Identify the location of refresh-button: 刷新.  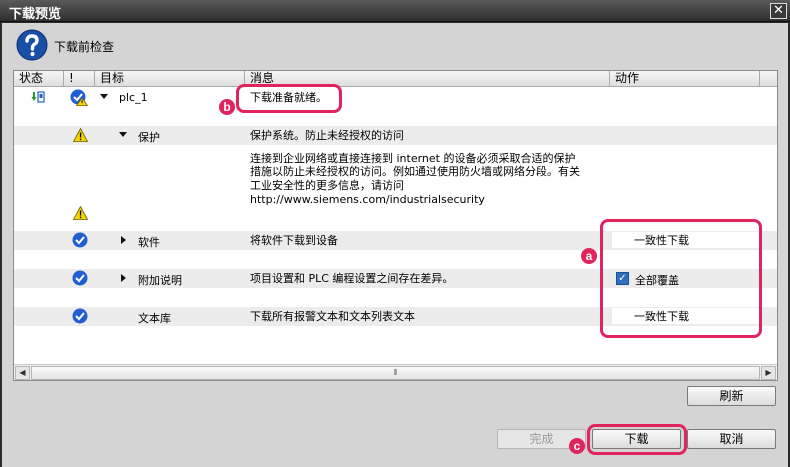
(731, 396).